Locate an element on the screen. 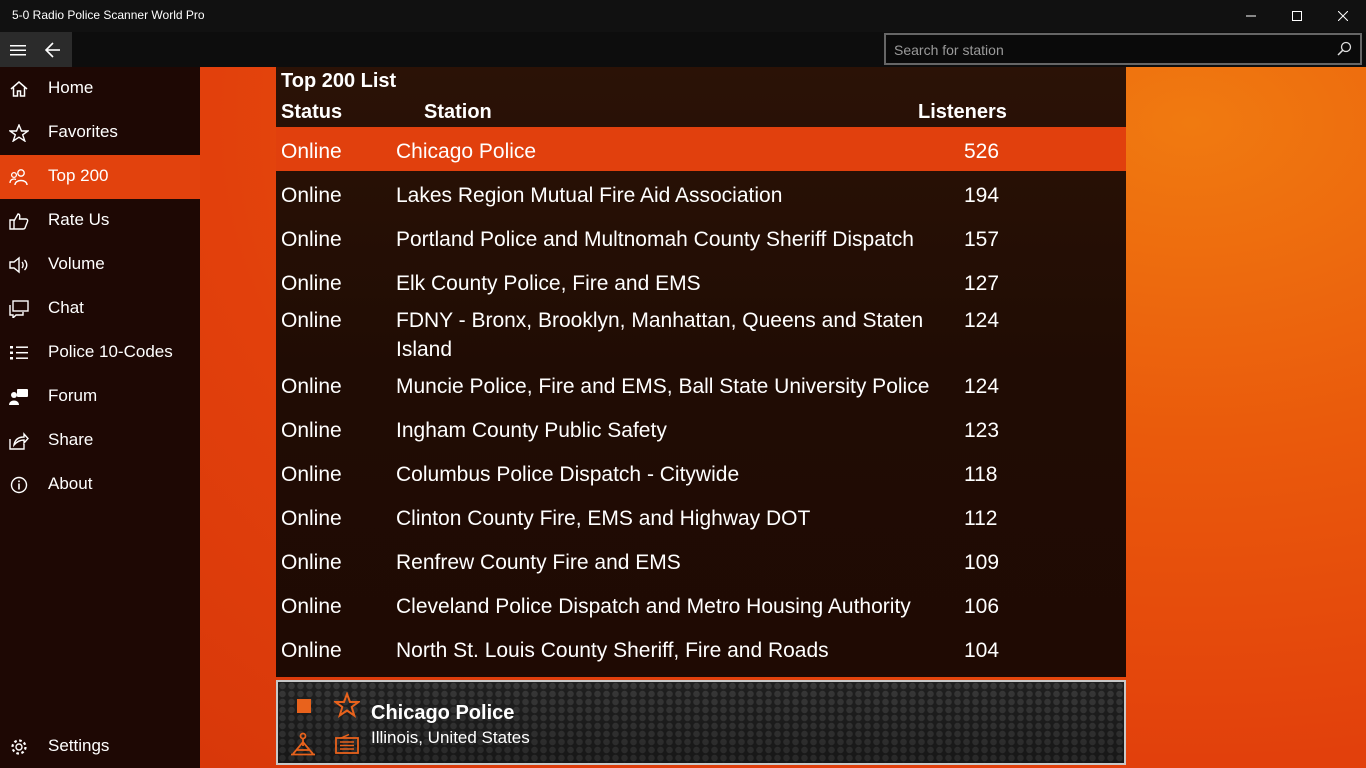  stop-button is located at coordinates (304, 706).